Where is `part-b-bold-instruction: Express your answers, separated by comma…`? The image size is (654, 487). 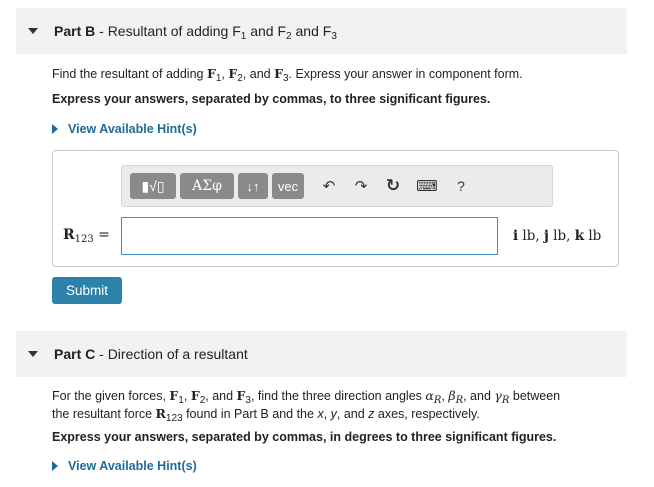 part-b-bold-instruction: Express your answers, separated by comma… is located at coordinates (271, 99).